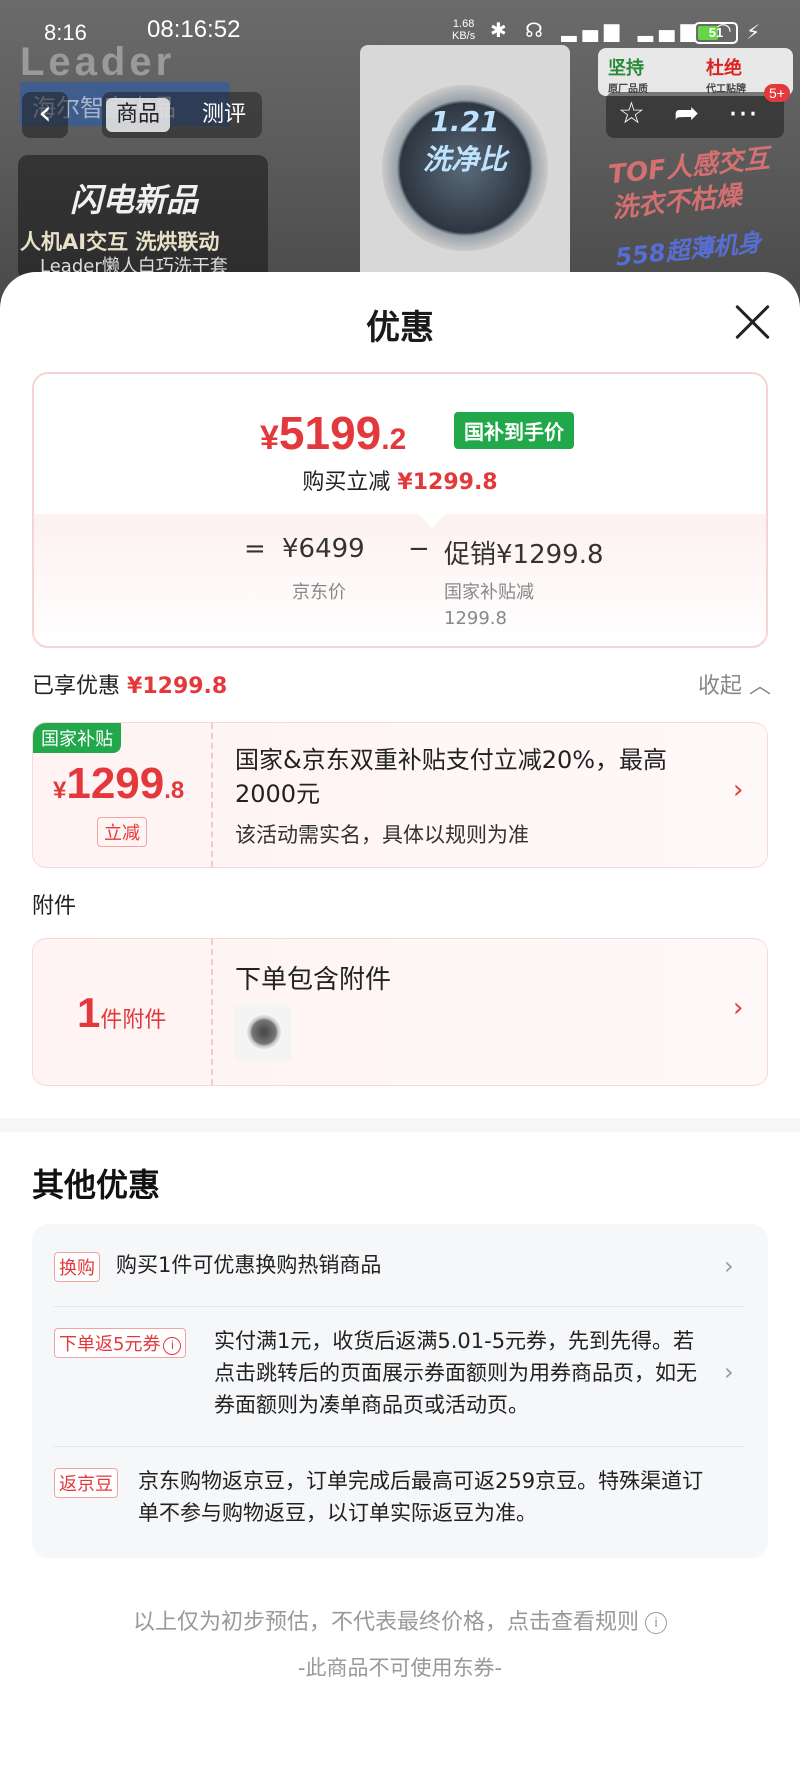 This screenshot has height=1777, width=800. What do you see at coordinates (399, 1272) in the screenshot?
I see `offer-exchange: 换购 购买1件可优惠换购热销商品 ›` at bounding box center [399, 1272].